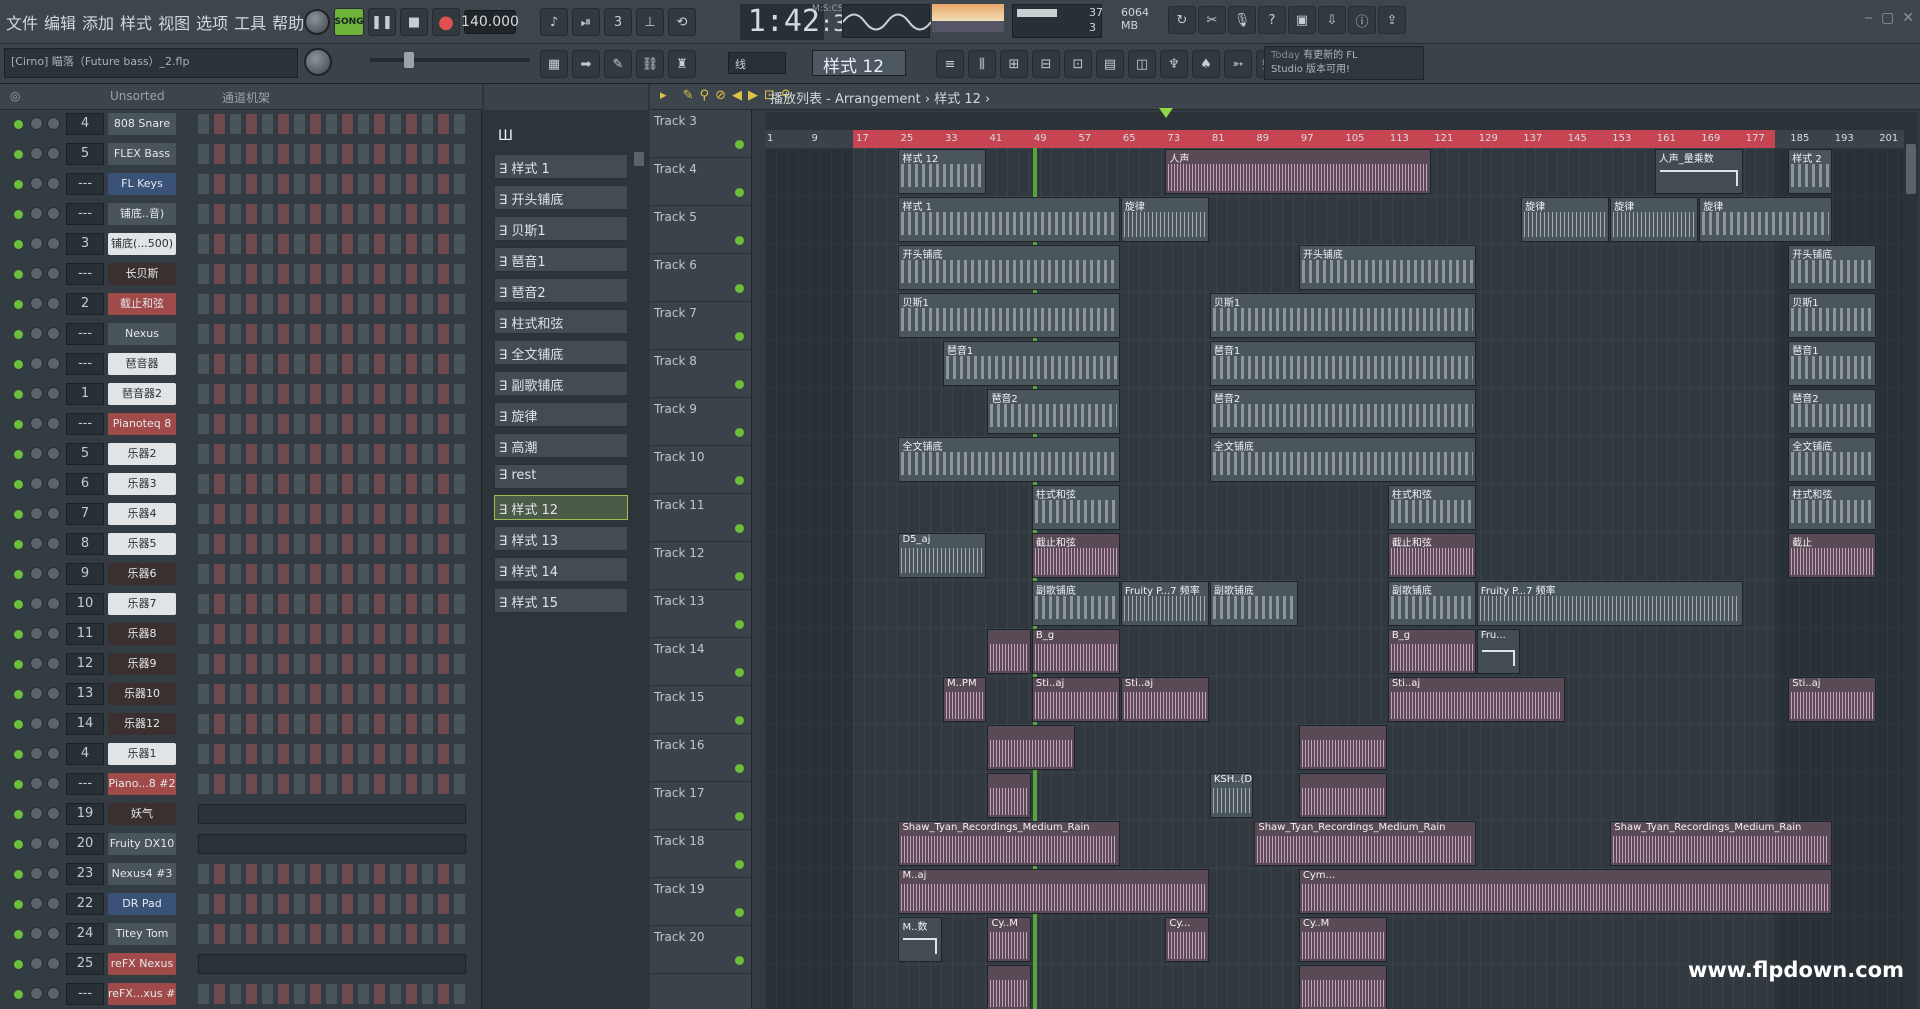 This screenshot has width=1920, height=1009. I want to click on channel-name-button: reFX...xus #2, so click(142, 994).